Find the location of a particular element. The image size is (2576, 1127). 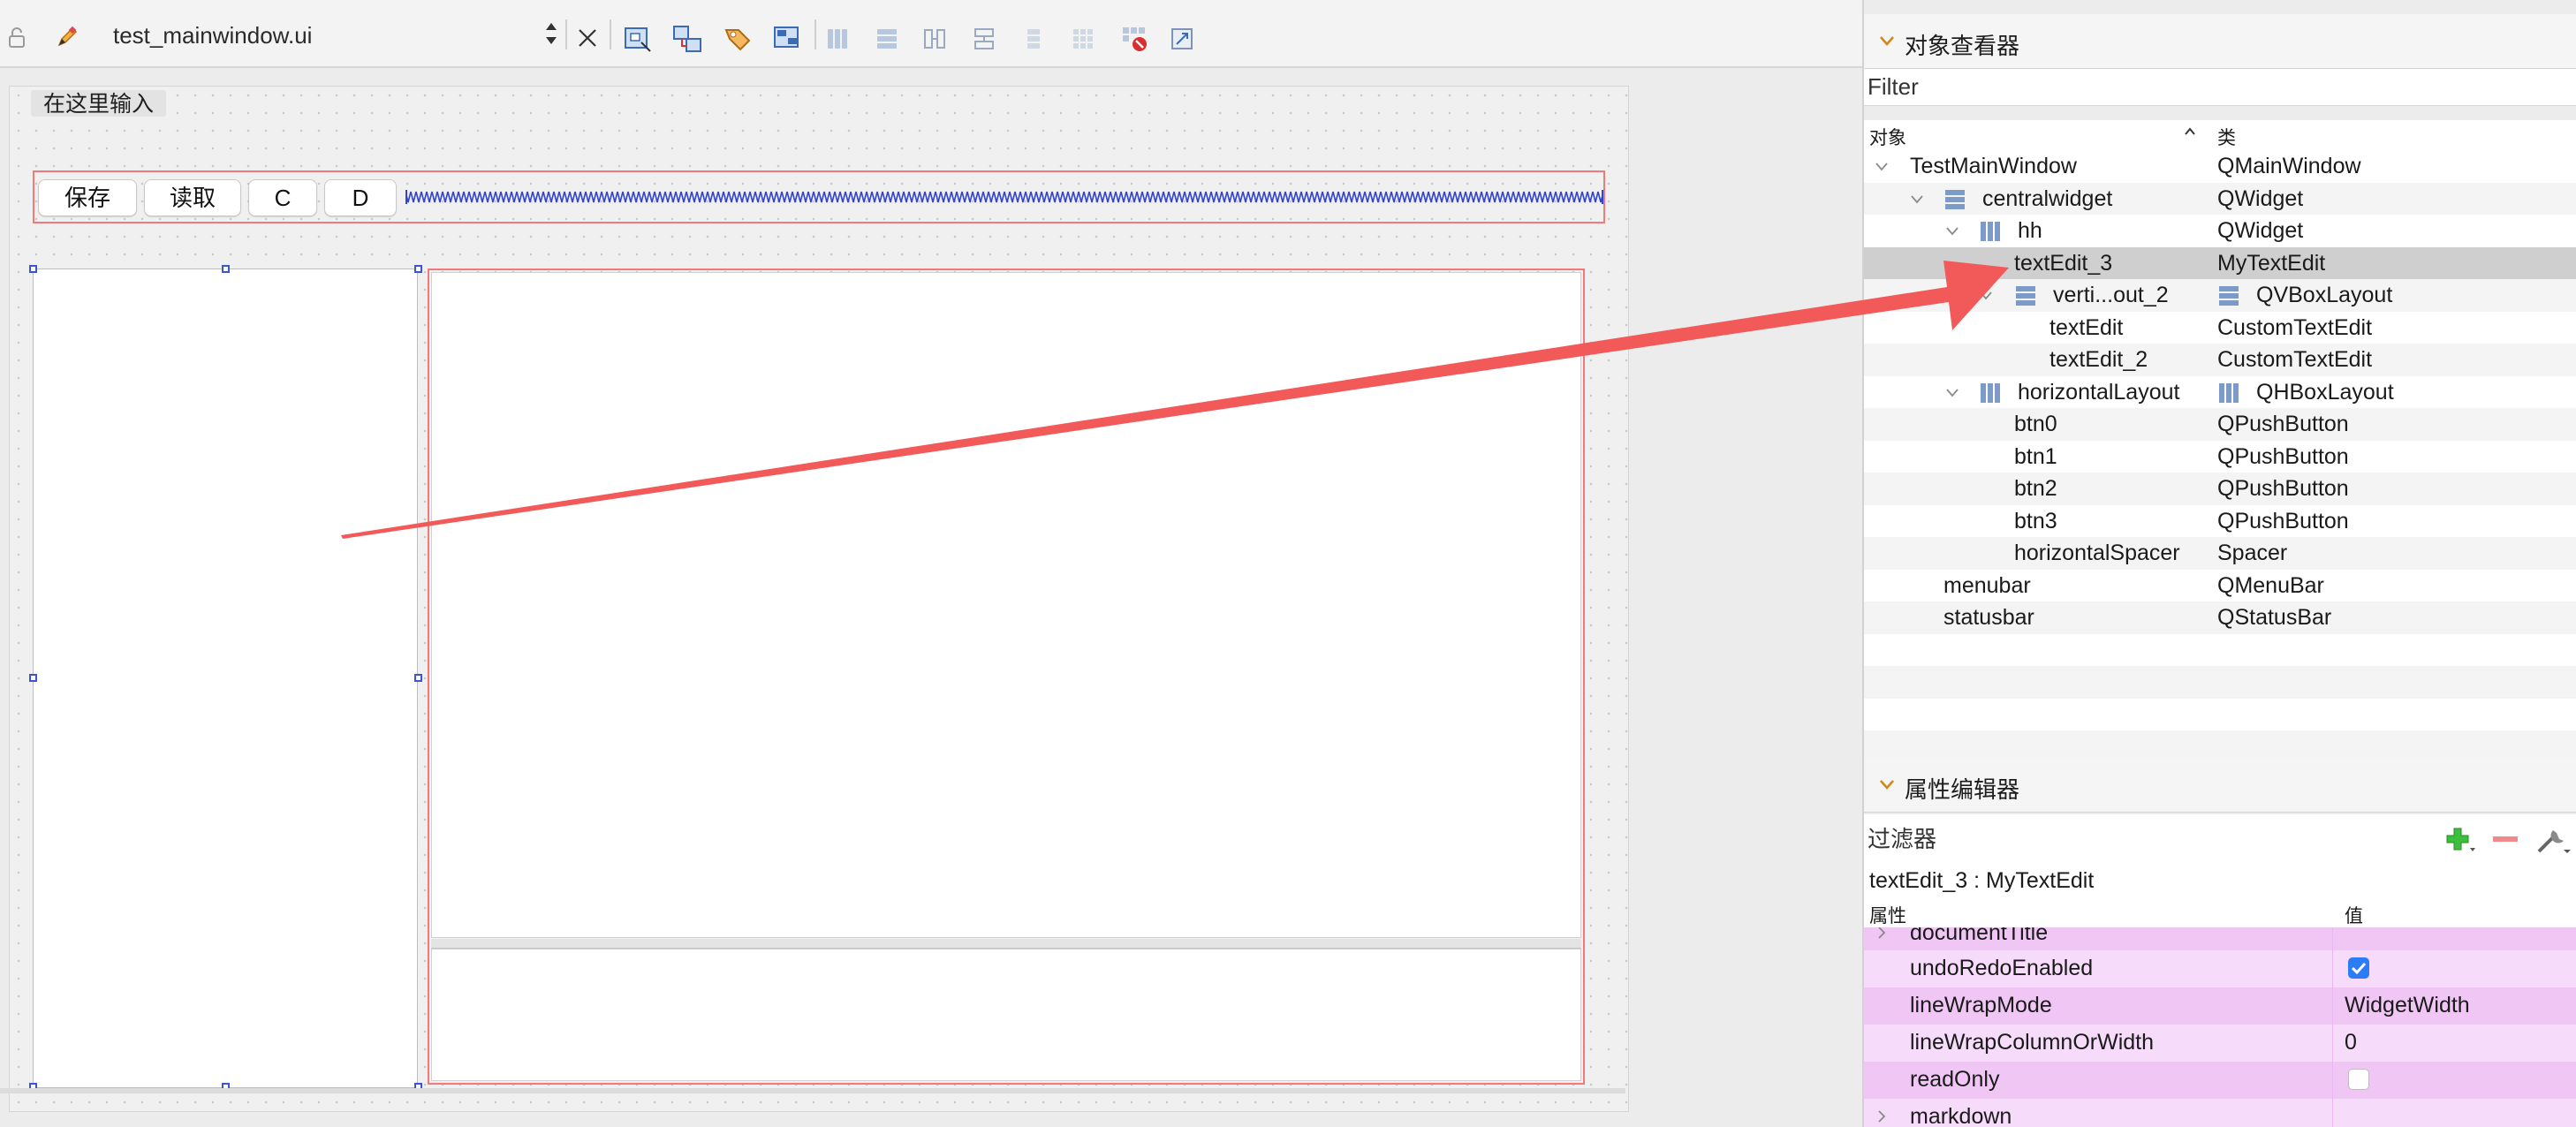

tree-object-name: TestMainWindow is located at coordinates (1993, 166).